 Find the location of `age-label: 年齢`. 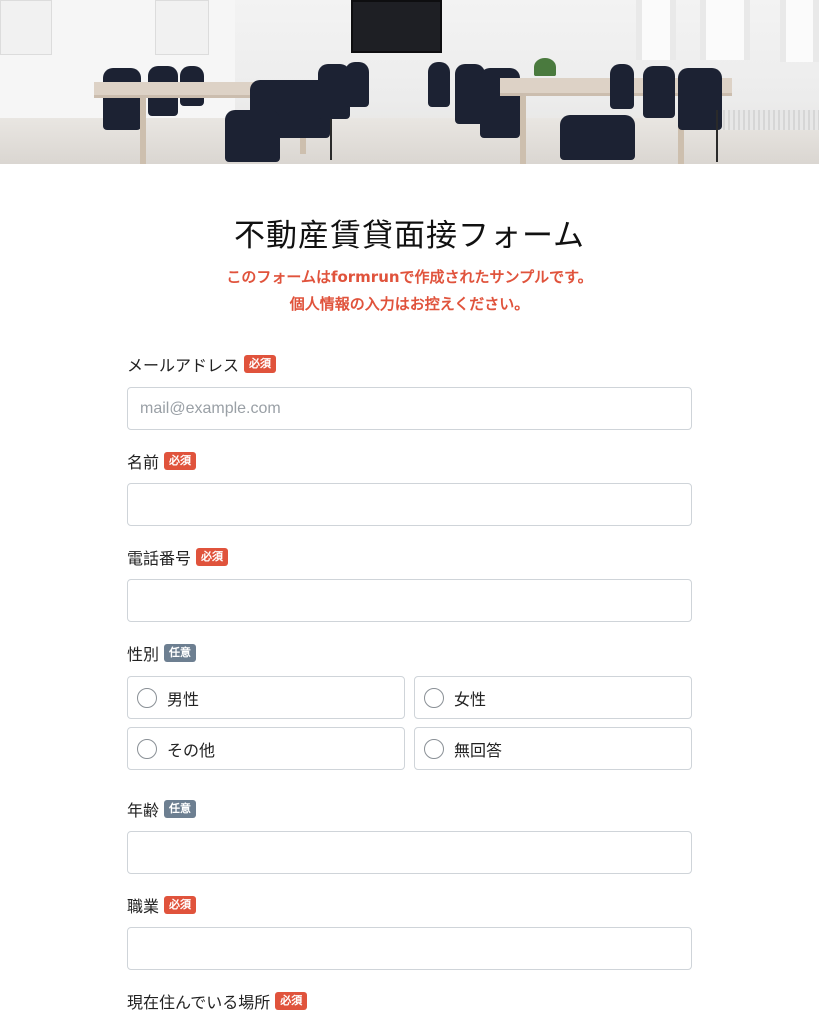

age-label: 年齢 is located at coordinates (143, 810).